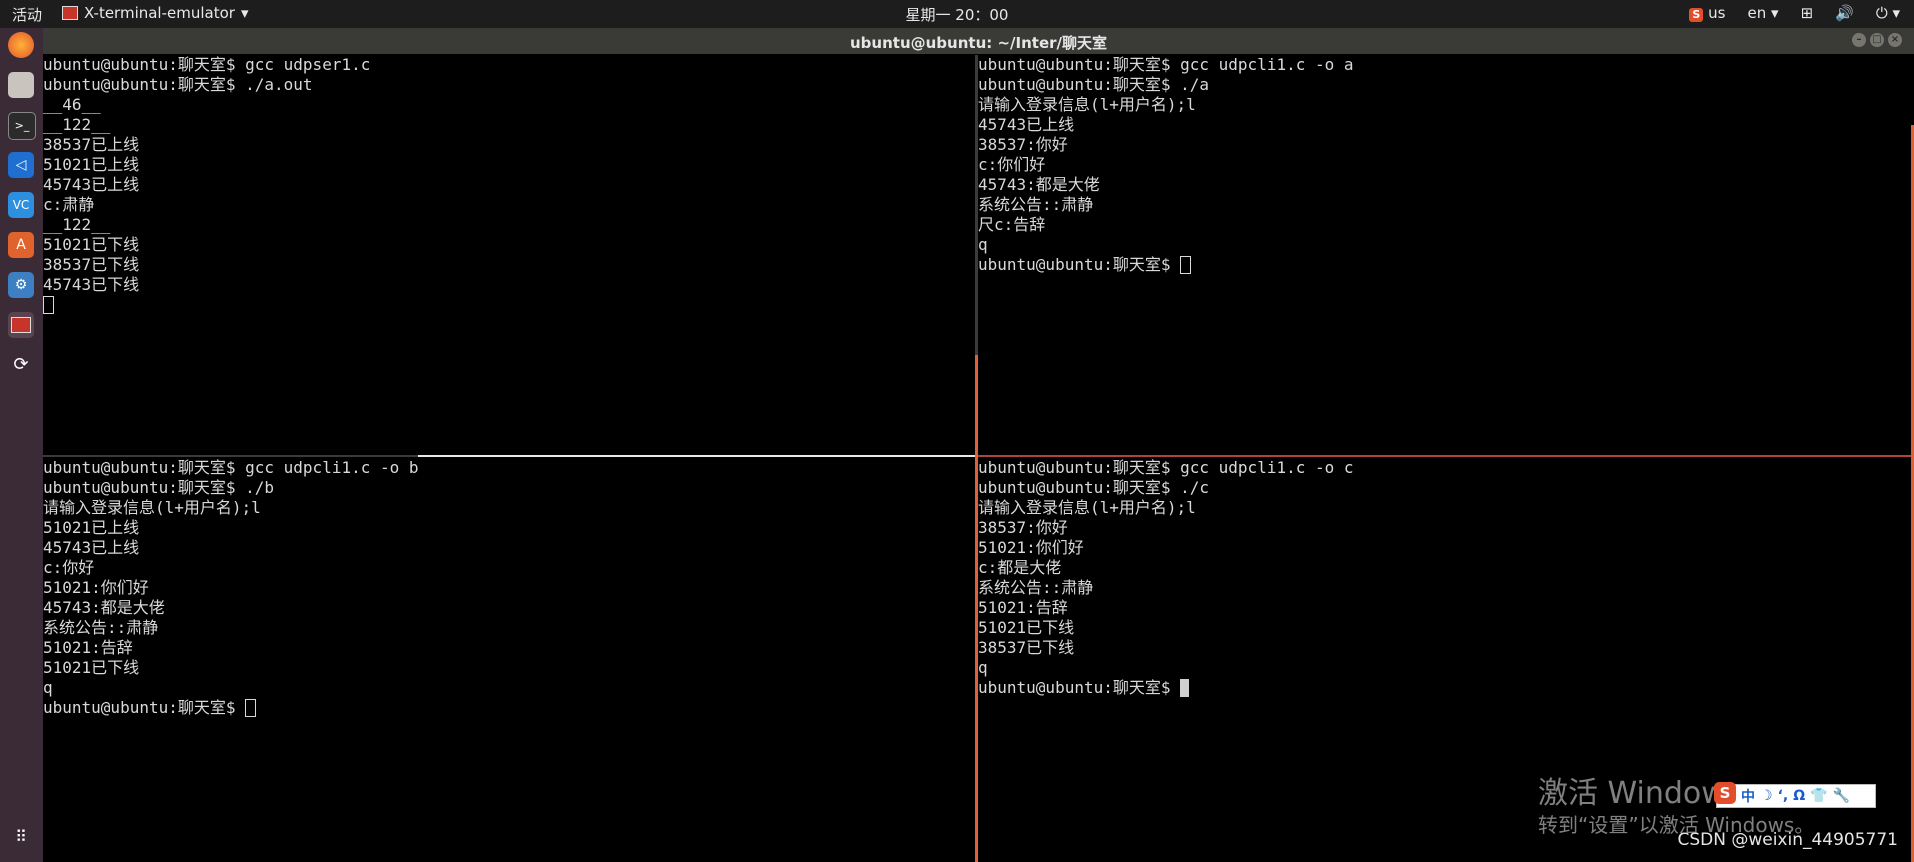 This screenshot has height=862, width=1914. What do you see at coordinates (1766, 796) in the screenshot?
I see `moon-icon: ☽` at bounding box center [1766, 796].